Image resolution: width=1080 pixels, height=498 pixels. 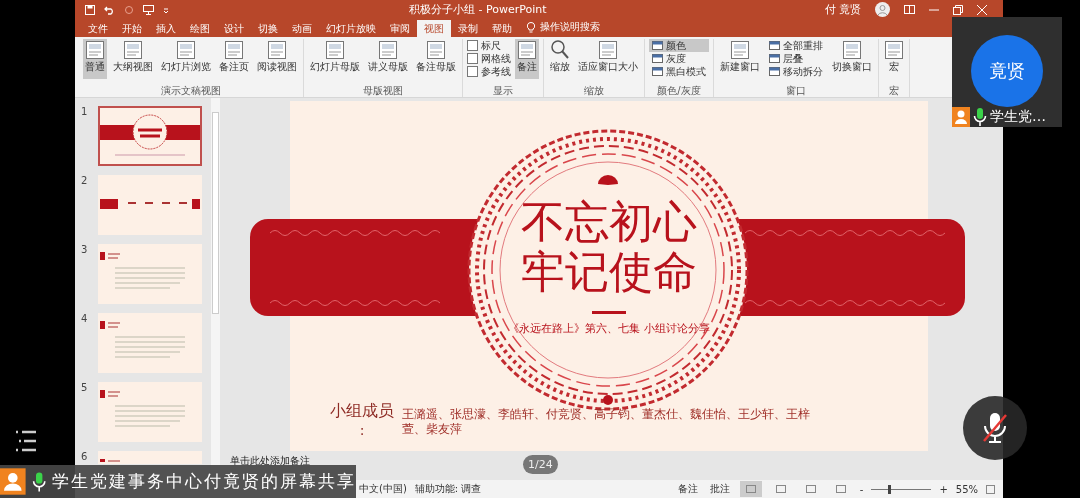 I want to click on comments-button: 批注, so click(x=719, y=489).